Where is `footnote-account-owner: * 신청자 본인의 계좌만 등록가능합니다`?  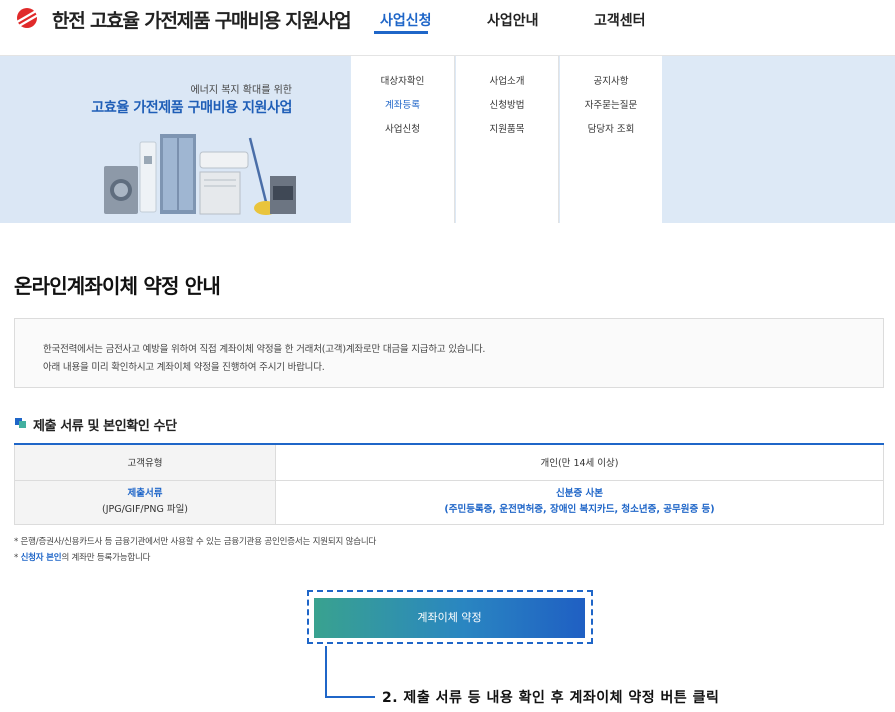 footnote-account-owner: * 신청자 본인의 계좌만 등록가능합니다 is located at coordinates (82, 557).